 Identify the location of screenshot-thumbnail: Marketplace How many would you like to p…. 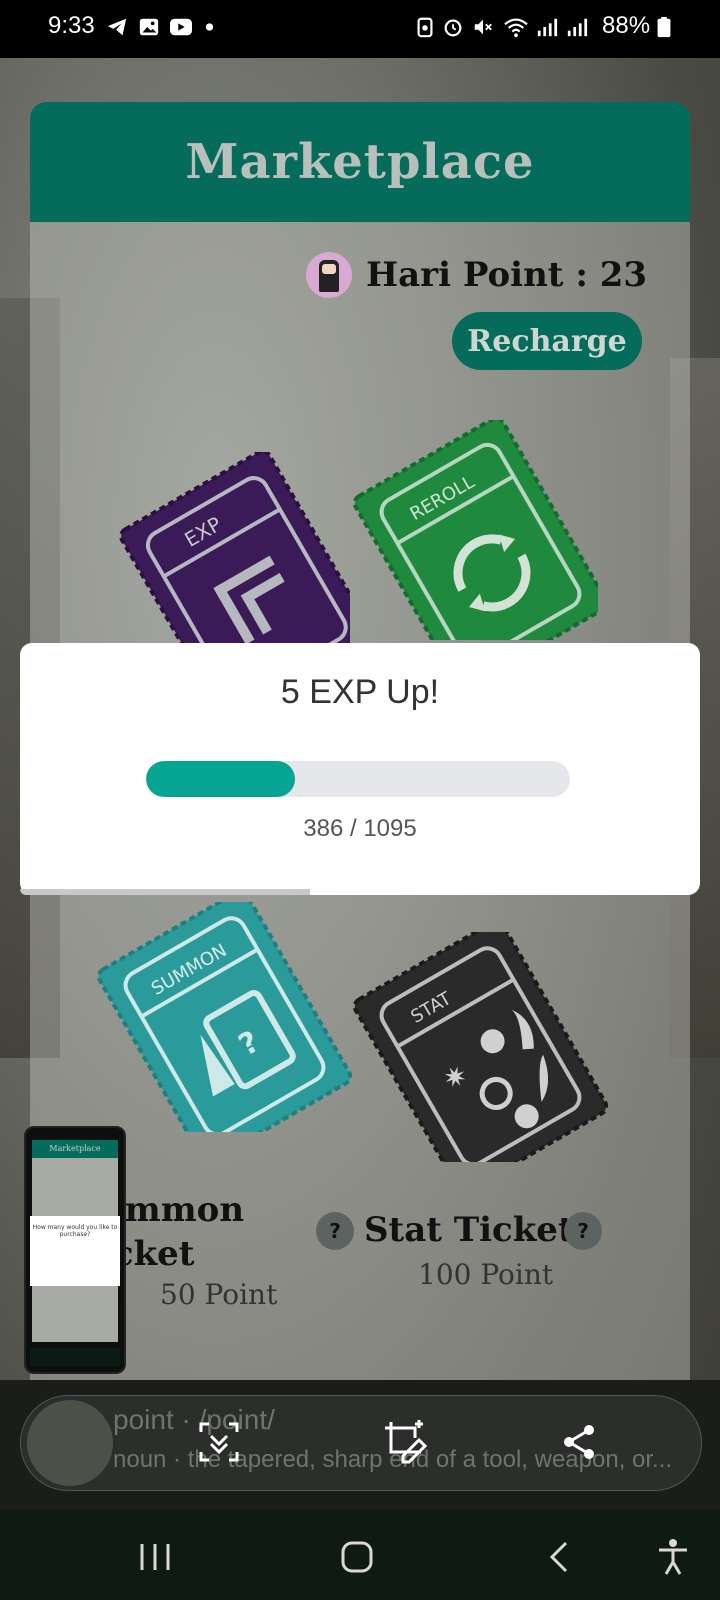
(75, 1250).